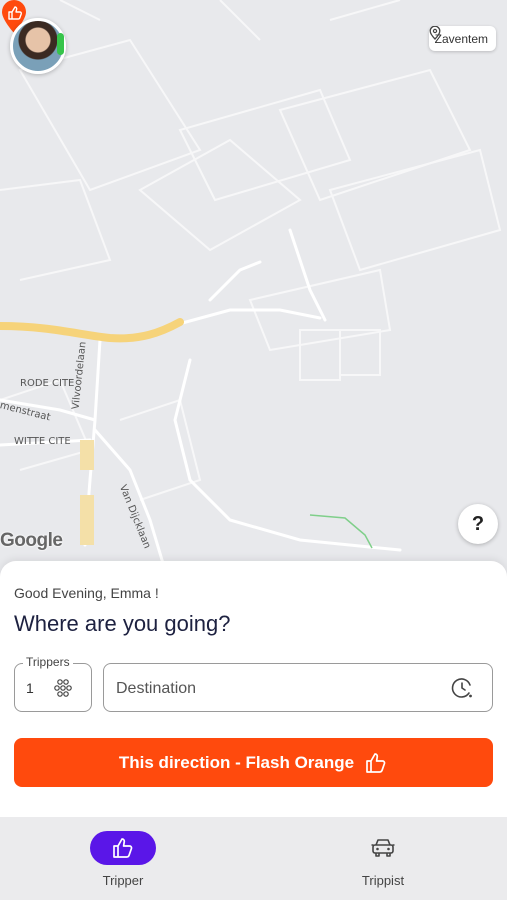 This screenshot has width=507, height=900. What do you see at coordinates (42, 441) in the screenshot?
I see `map-label-witte-cite: WITTE CITE` at bounding box center [42, 441].